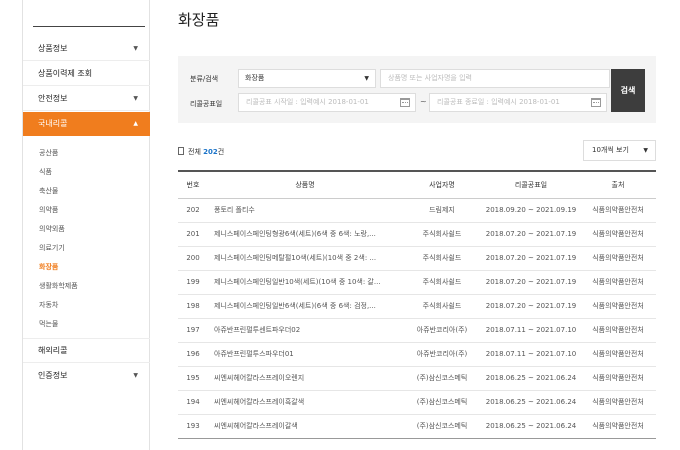 This screenshot has height=450, width=680. Describe the element at coordinates (498, 102) in the screenshot. I see `end-date-placeholder: 리콜공표 종료일 : 입력예시 2018-01-01` at that location.